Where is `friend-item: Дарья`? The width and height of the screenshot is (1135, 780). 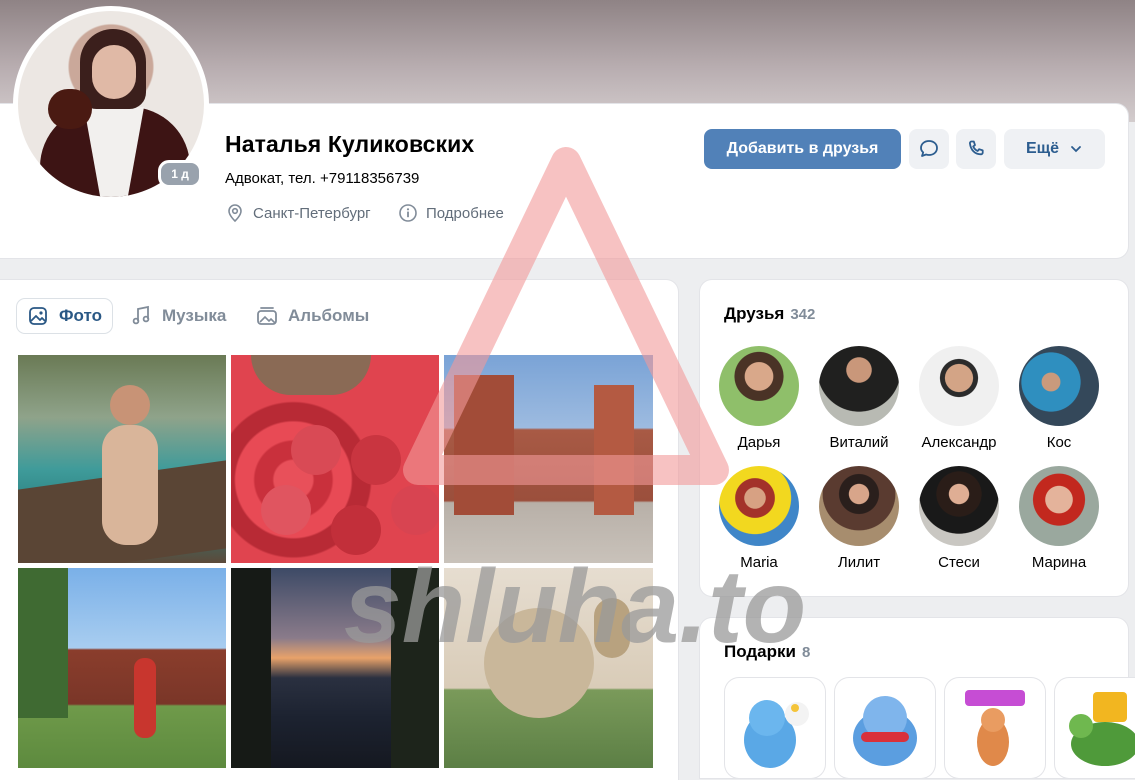 friend-item: Дарья is located at coordinates (759, 398).